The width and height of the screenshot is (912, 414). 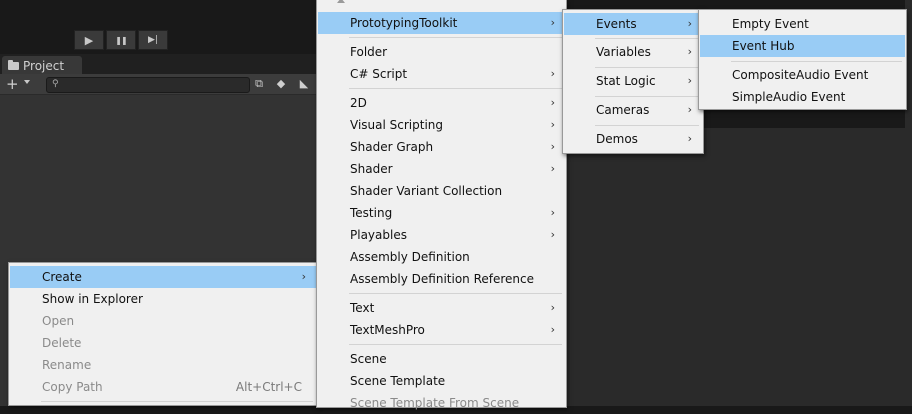 I want to click on step-button: ▶|, so click(x=153, y=40).